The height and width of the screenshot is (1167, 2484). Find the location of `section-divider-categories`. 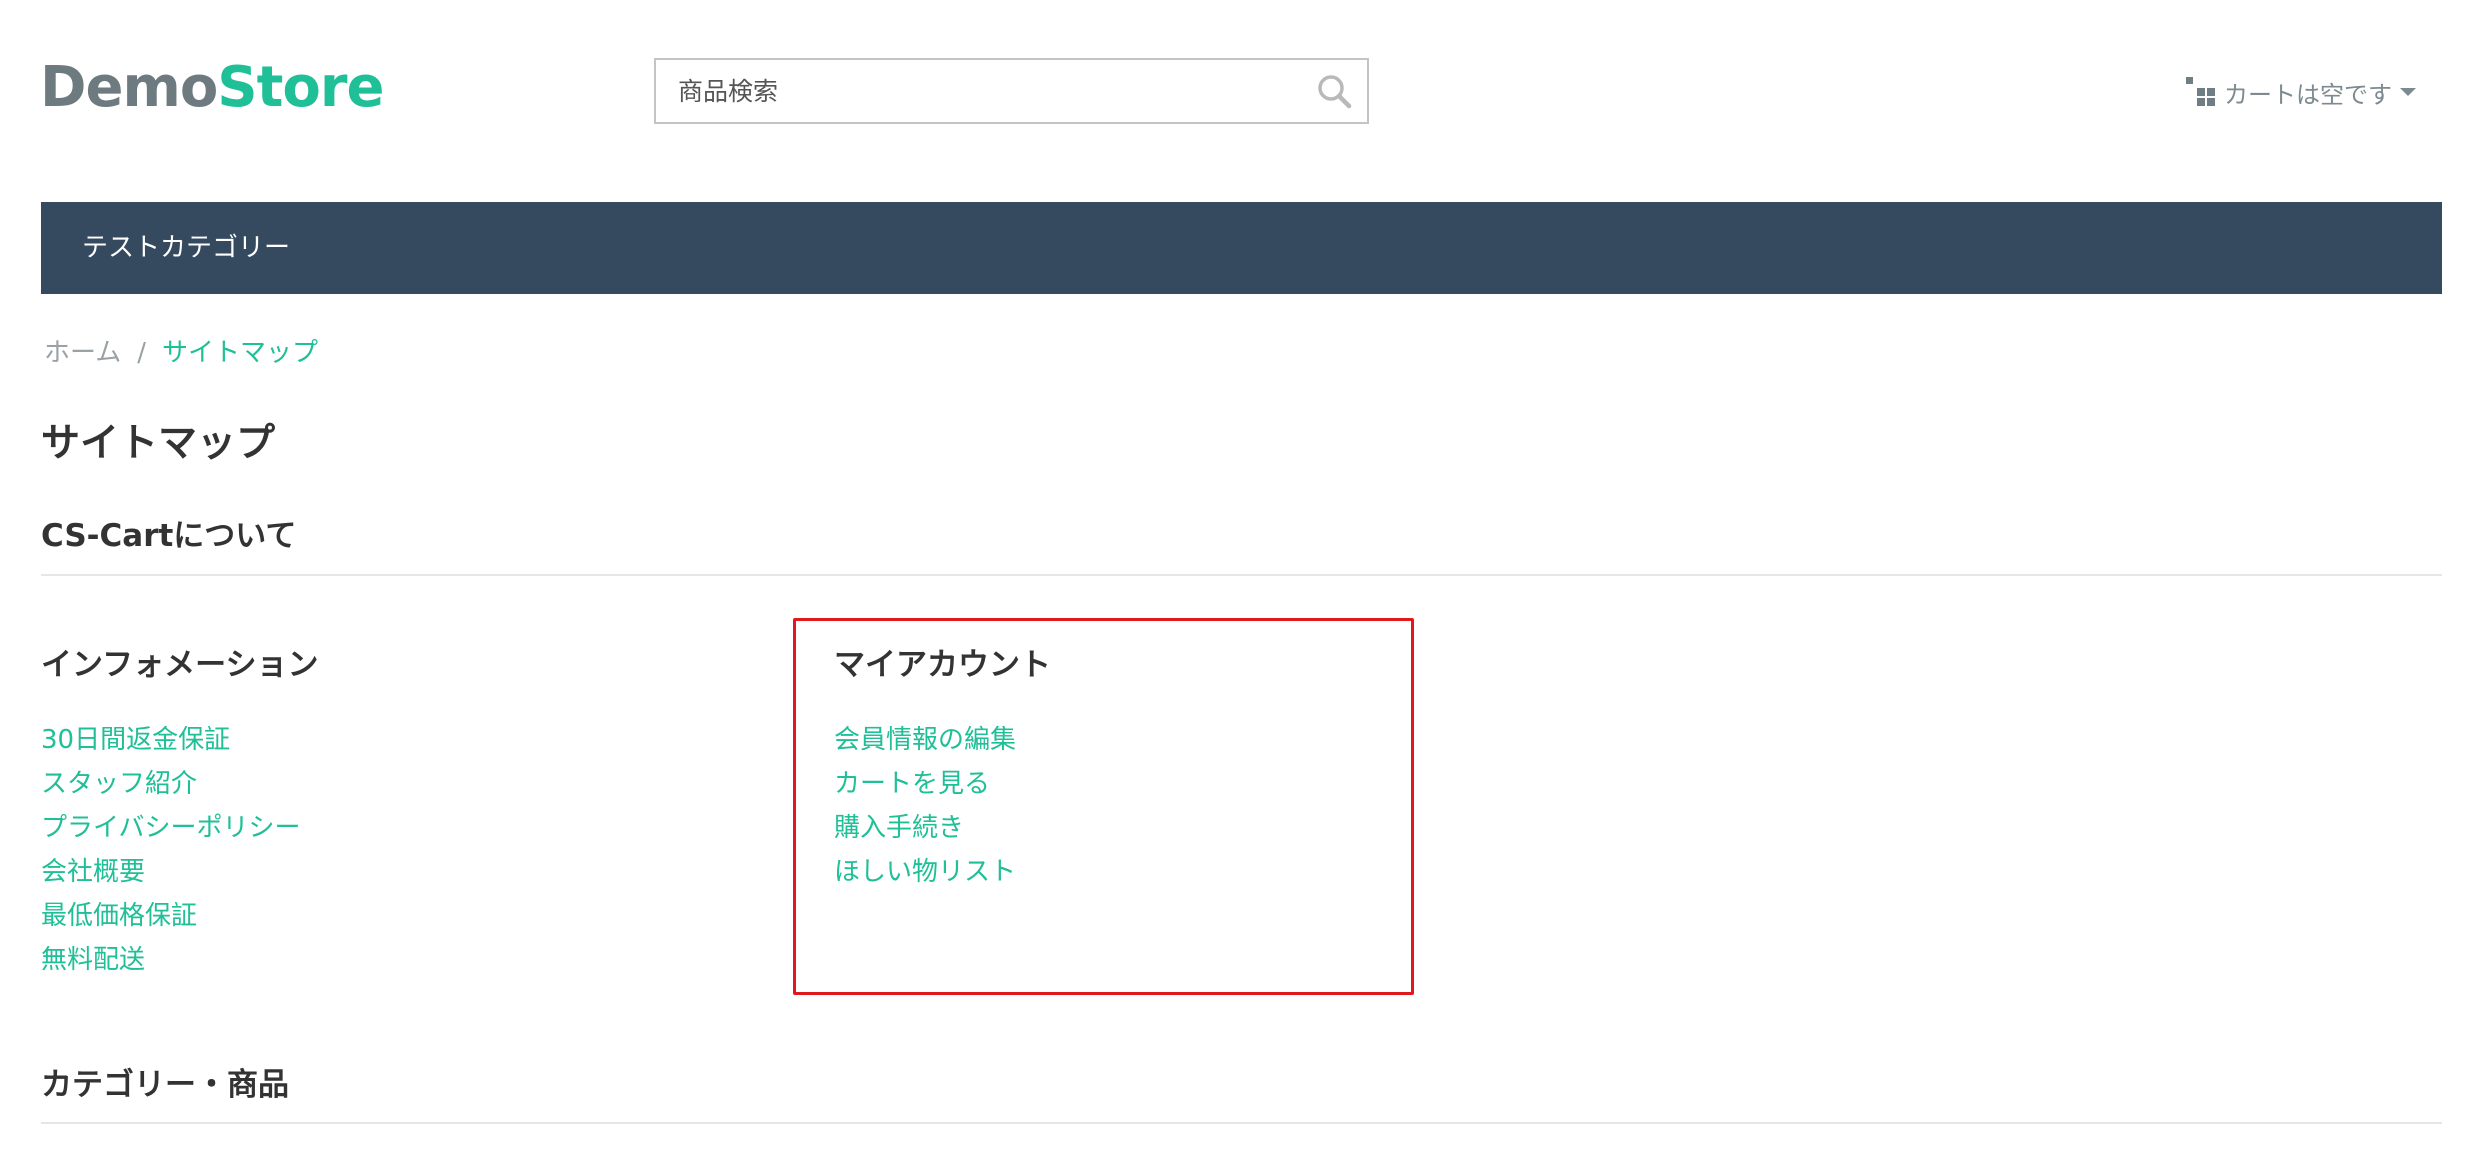

section-divider-categories is located at coordinates (1241, 1123).